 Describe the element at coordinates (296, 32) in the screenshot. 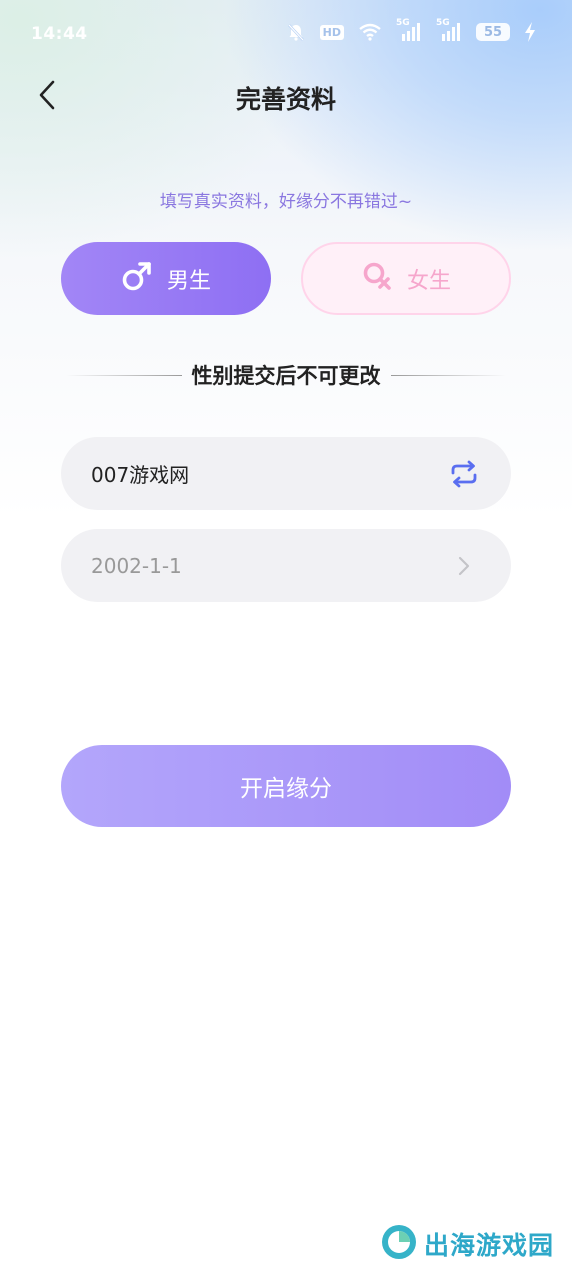

I see `bell-off-icon` at that location.